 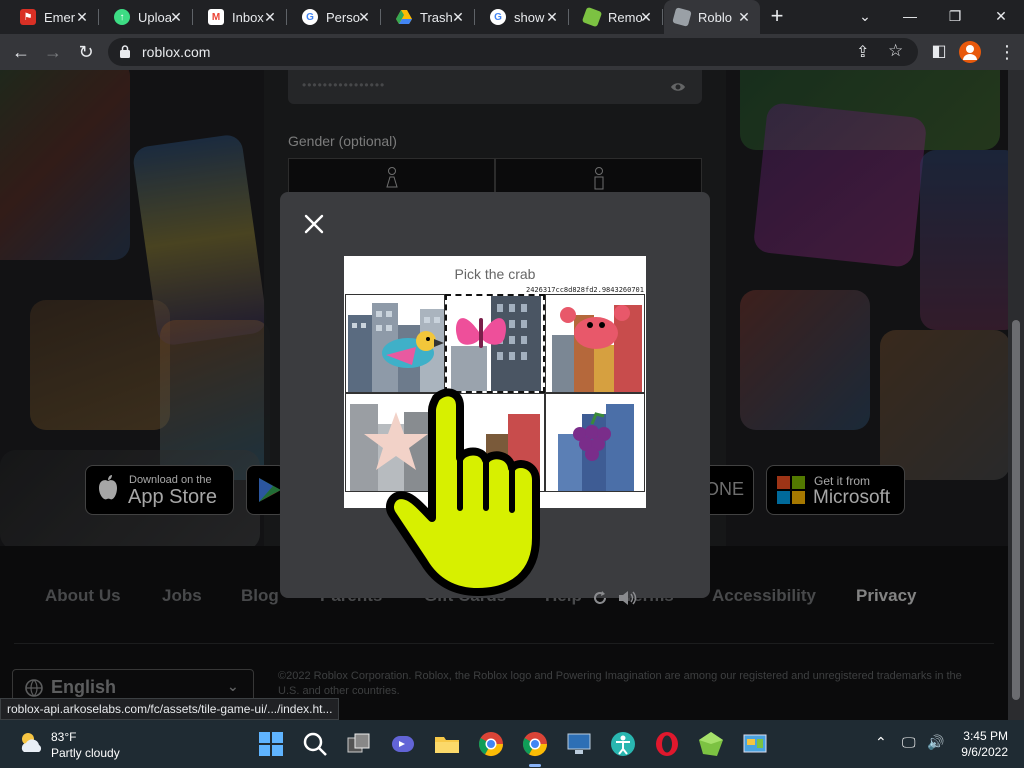 What do you see at coordinates (529, 17) in the screenshot?
I see `tab-title: show` at bounding box center [529, 17].